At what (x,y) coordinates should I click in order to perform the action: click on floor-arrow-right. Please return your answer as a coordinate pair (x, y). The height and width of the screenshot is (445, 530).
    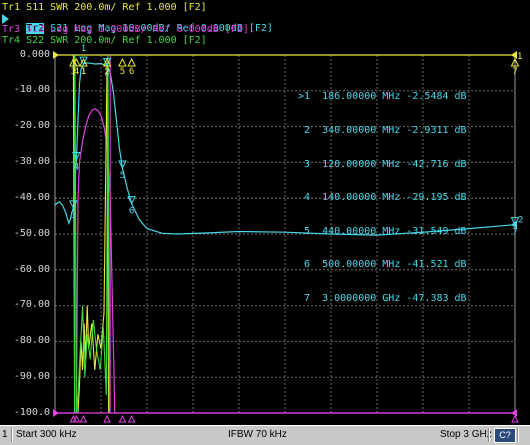
    Looking at the image, I should click on (514, 413).